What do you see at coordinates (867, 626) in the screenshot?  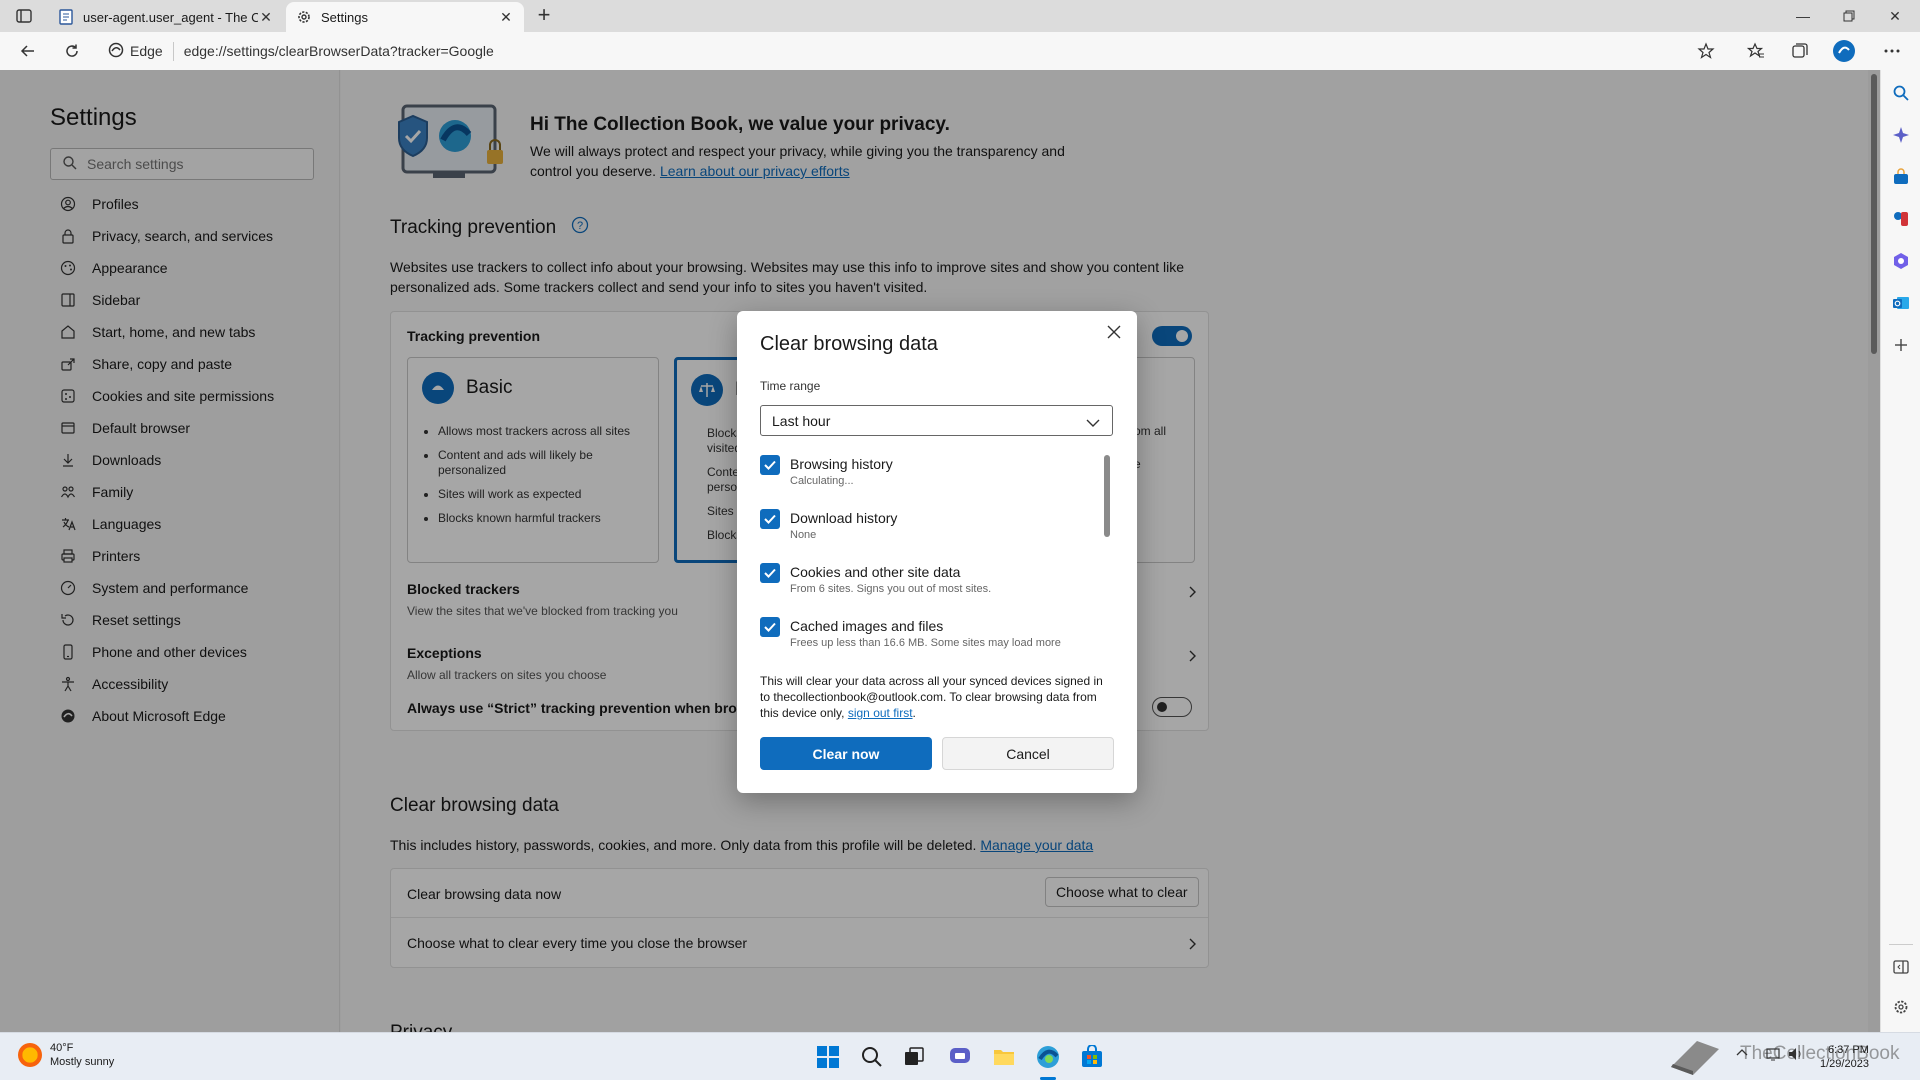 I see `data-type-title: Cached images and files` at bounding box center [867, 626].